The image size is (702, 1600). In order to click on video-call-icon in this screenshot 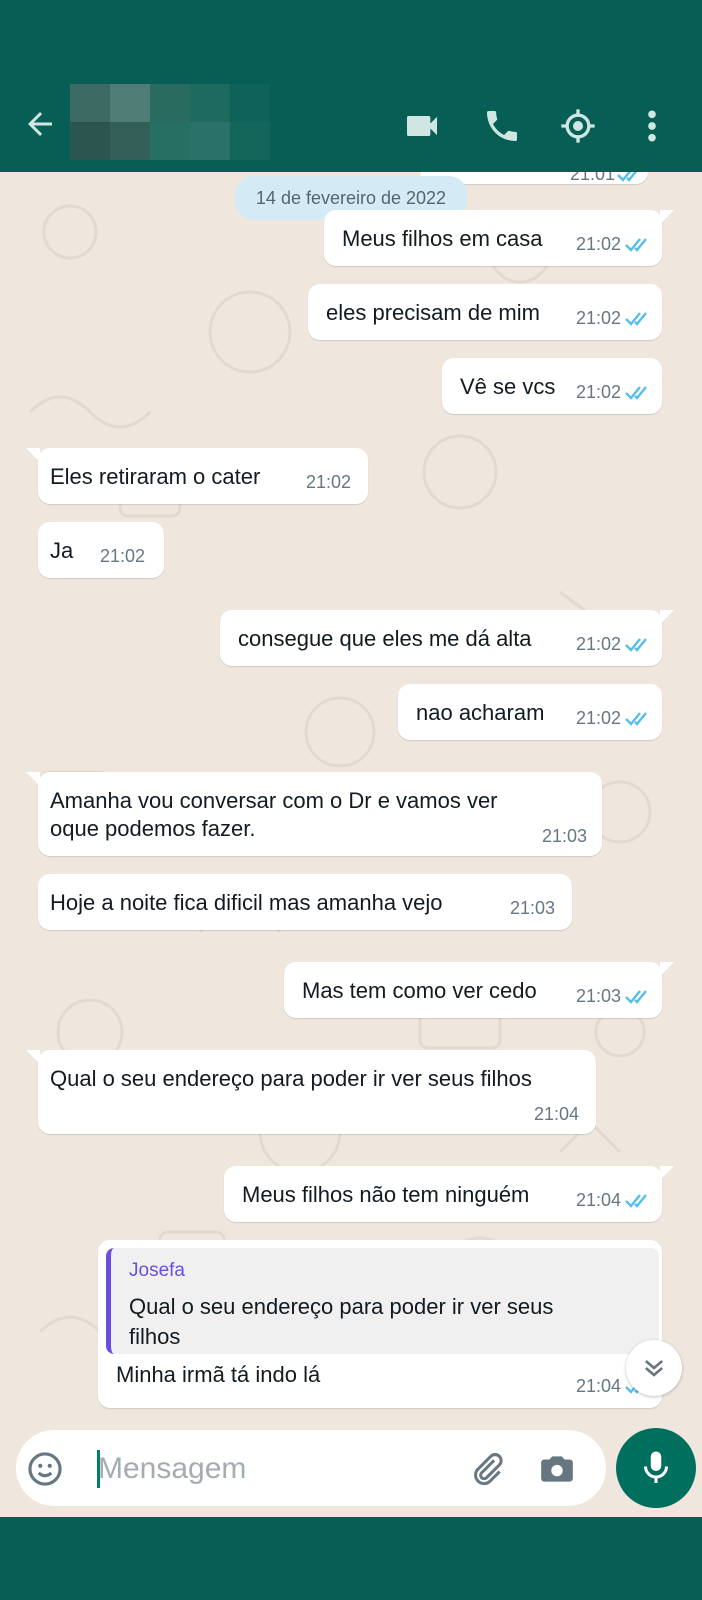, I will do `click(422, 126)`.